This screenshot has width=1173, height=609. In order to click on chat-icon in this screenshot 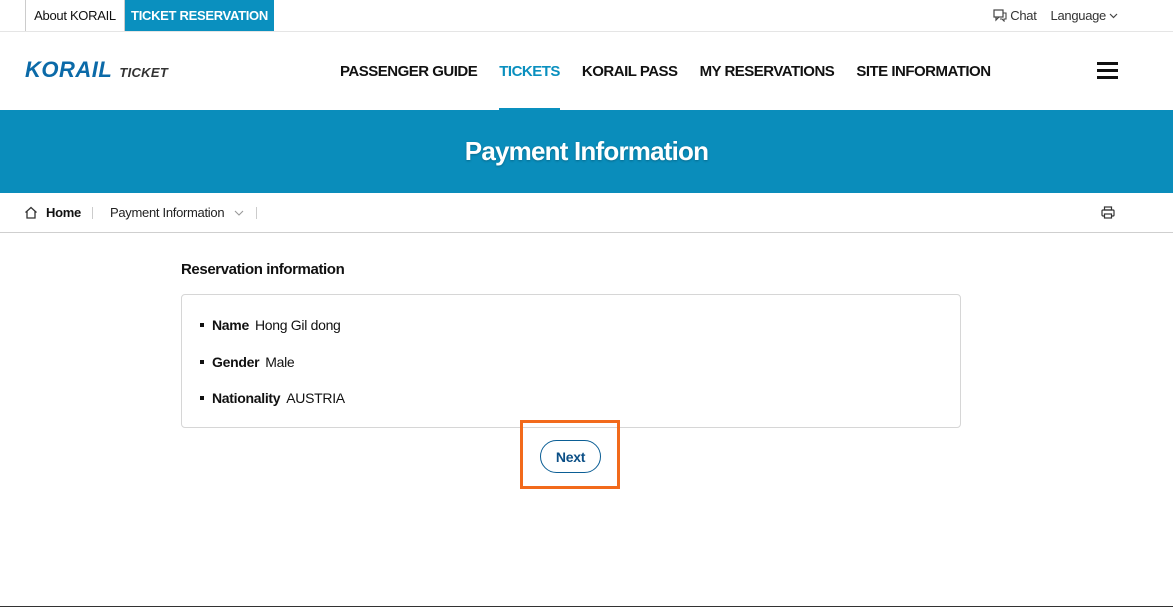, I will do `click(1000, 15)`.